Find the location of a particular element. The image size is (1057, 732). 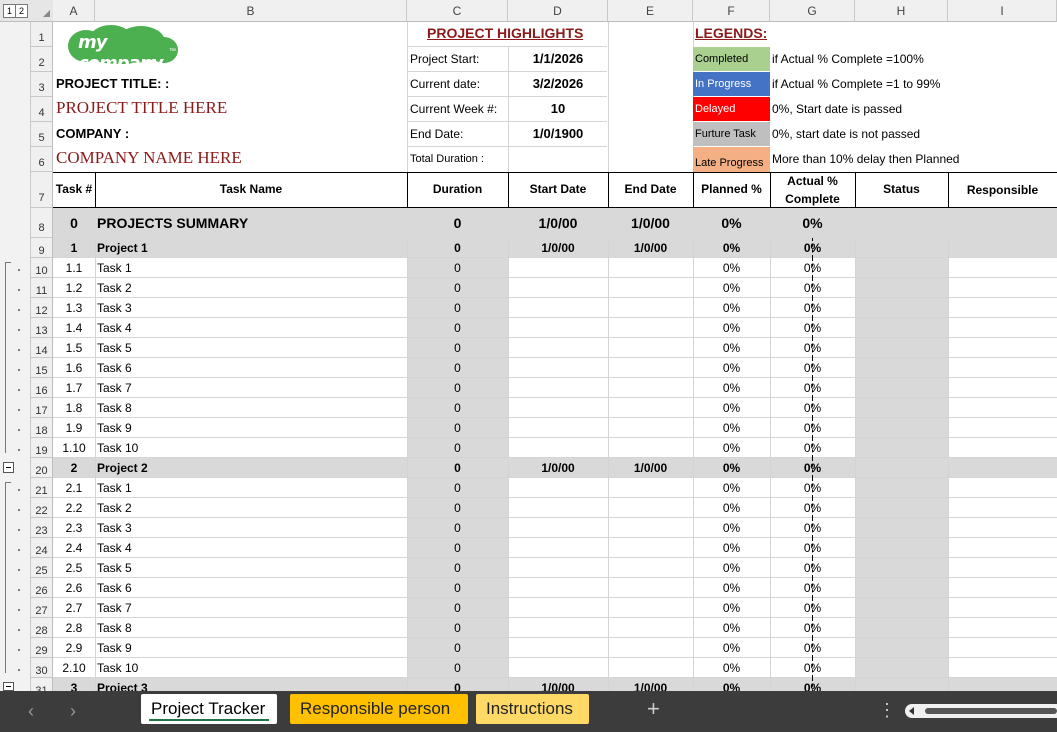

scroll-tabs-left-icon: ‹ is located at coordinates (31, 711).